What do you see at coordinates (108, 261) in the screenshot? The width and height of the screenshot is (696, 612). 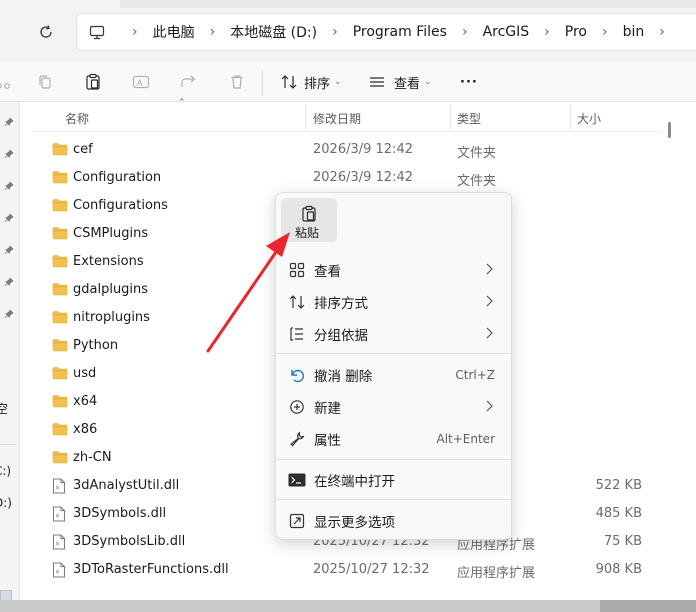 I see `file-name: Extensions` at bounding box center [108, 261].